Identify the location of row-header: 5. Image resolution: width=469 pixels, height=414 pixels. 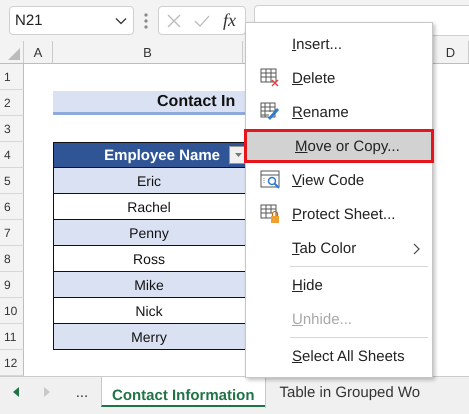
(12, 181).